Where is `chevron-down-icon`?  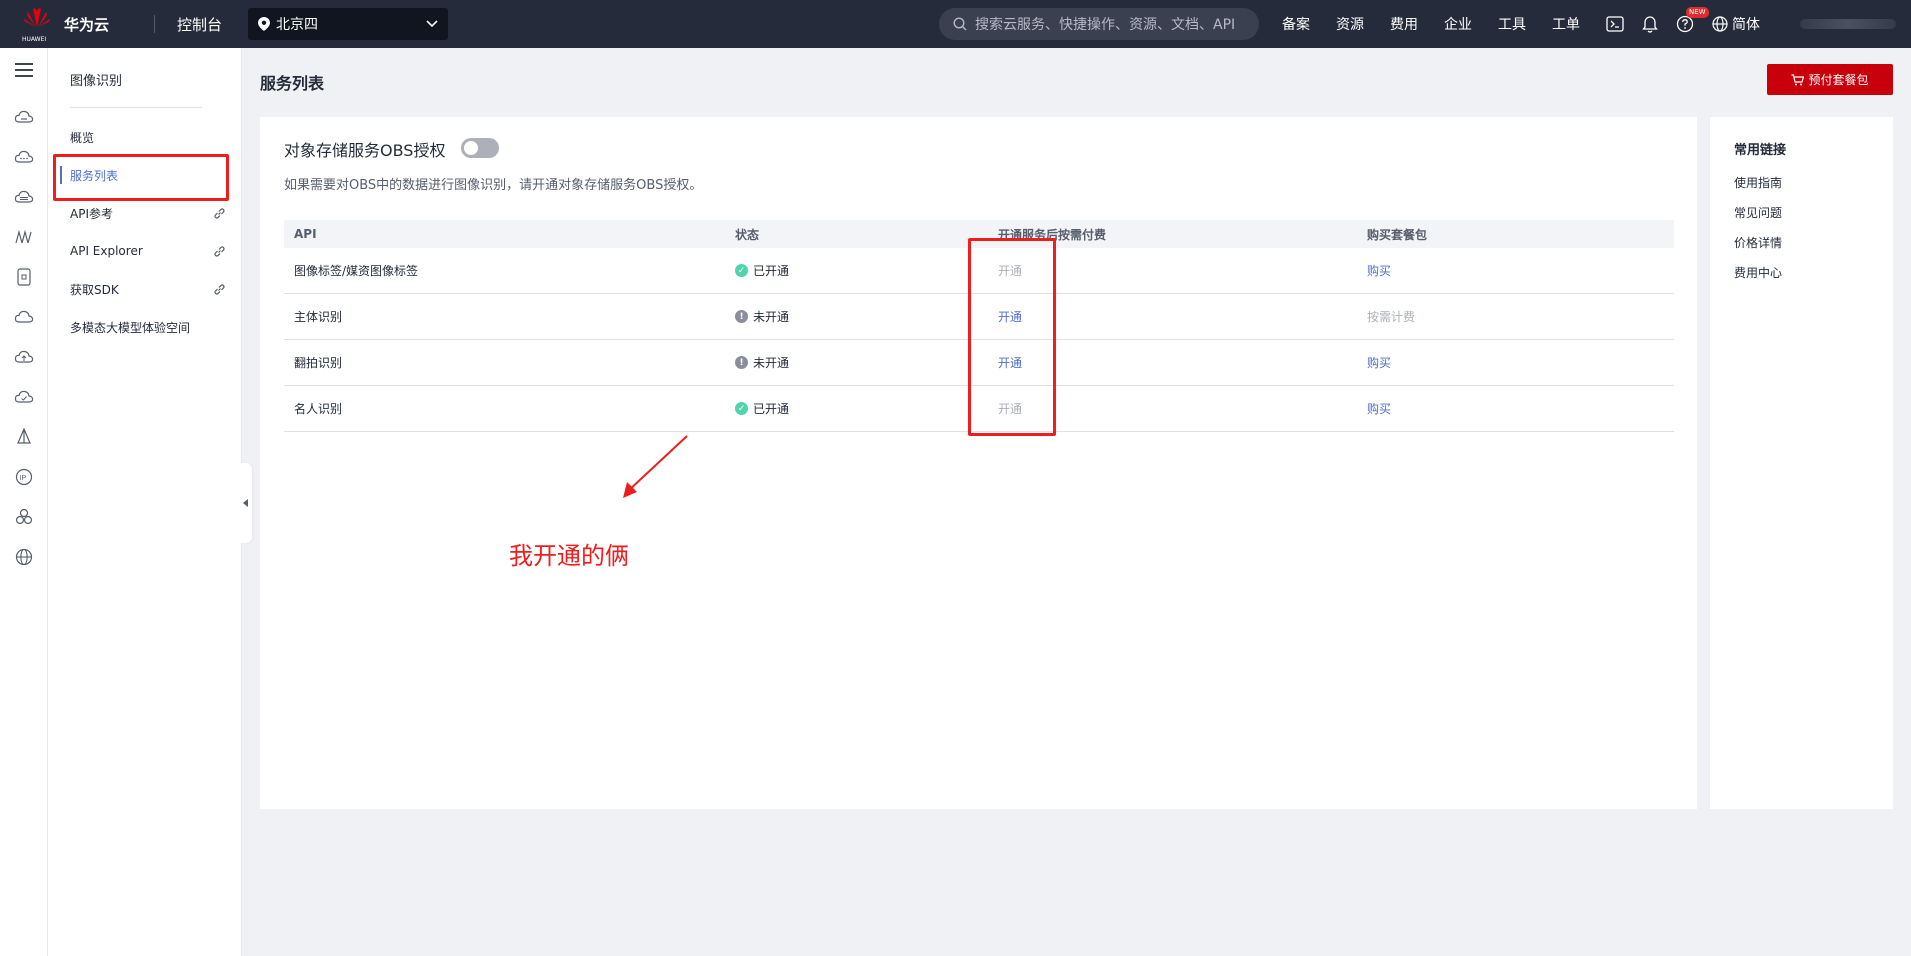 chevron-down-icon is located at coordinates (432, 24).